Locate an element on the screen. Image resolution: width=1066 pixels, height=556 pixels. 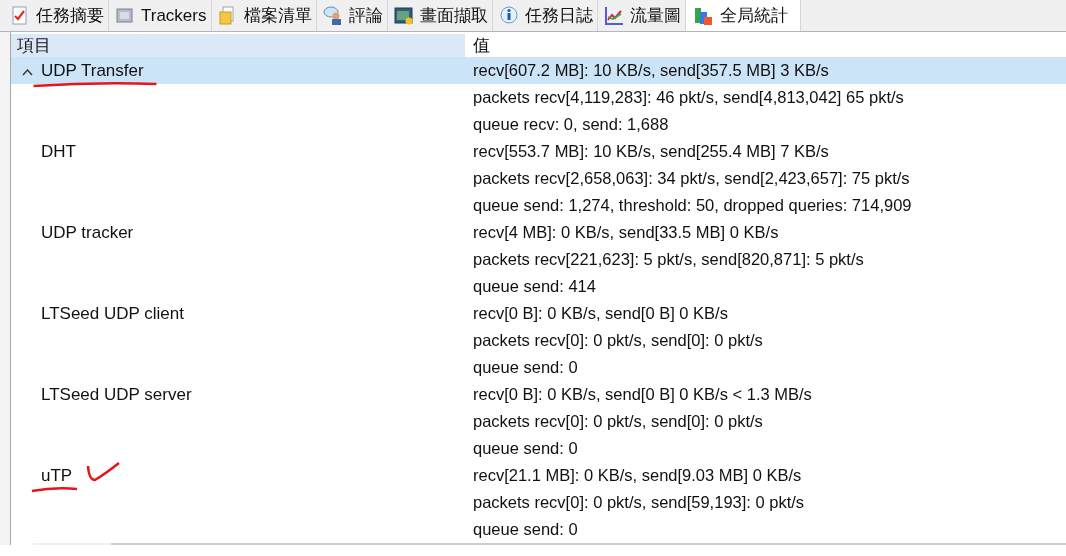
row-value: packets recv[0]: 0 pkt/s, send[59,193]: 0 pkt/s is located at coordinates (638, 502).